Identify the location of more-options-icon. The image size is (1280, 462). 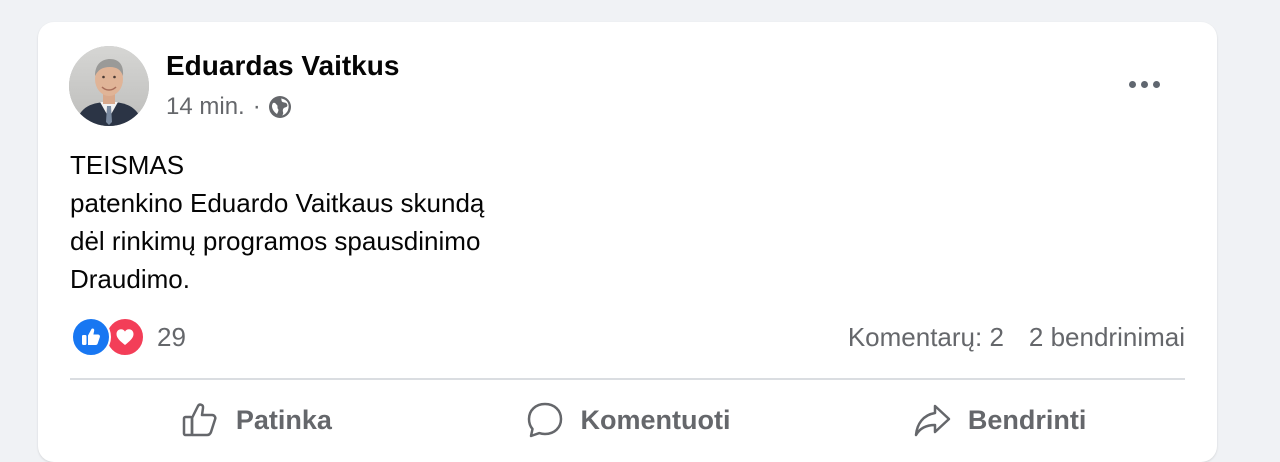
(1132, 84).